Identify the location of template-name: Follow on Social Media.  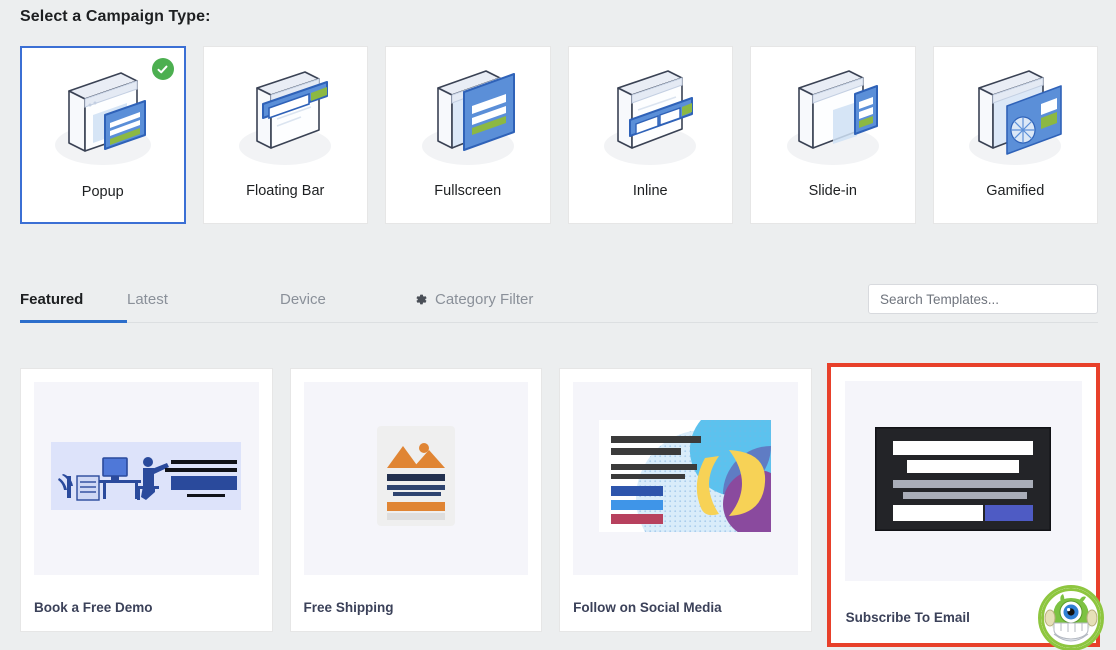
(647, 607).